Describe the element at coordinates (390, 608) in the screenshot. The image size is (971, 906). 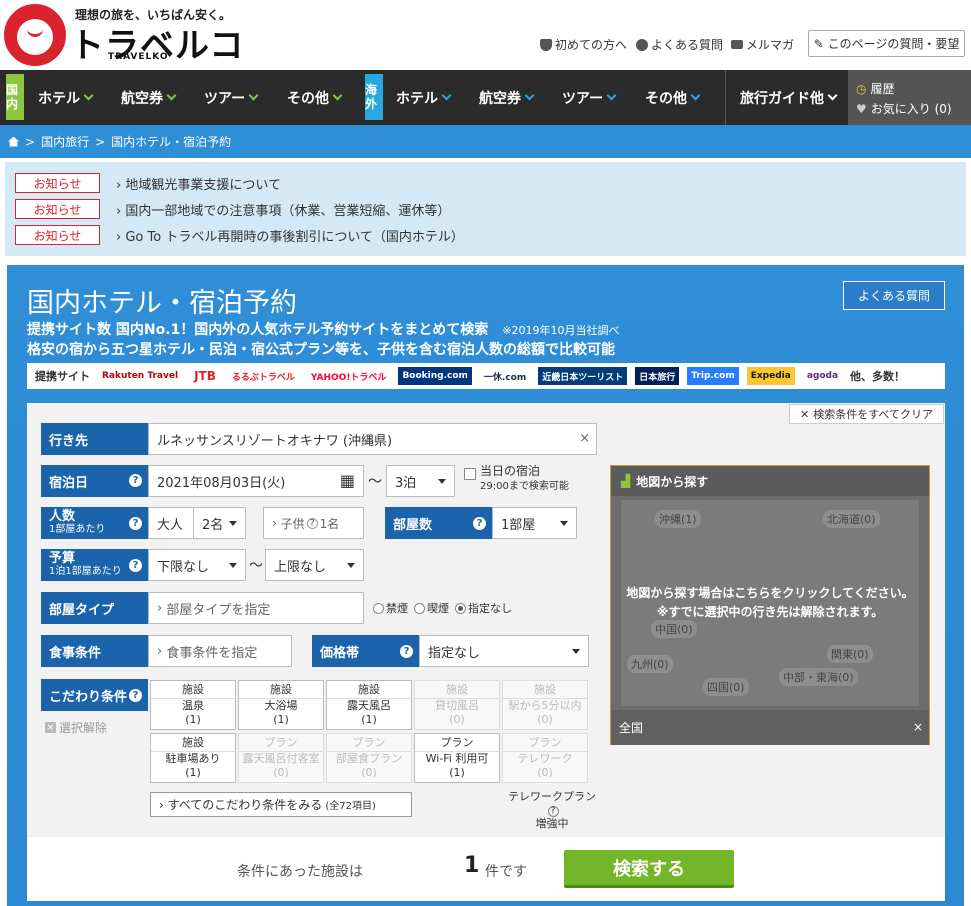
I see `radio-nonsmoking: 禁煙` at that location.